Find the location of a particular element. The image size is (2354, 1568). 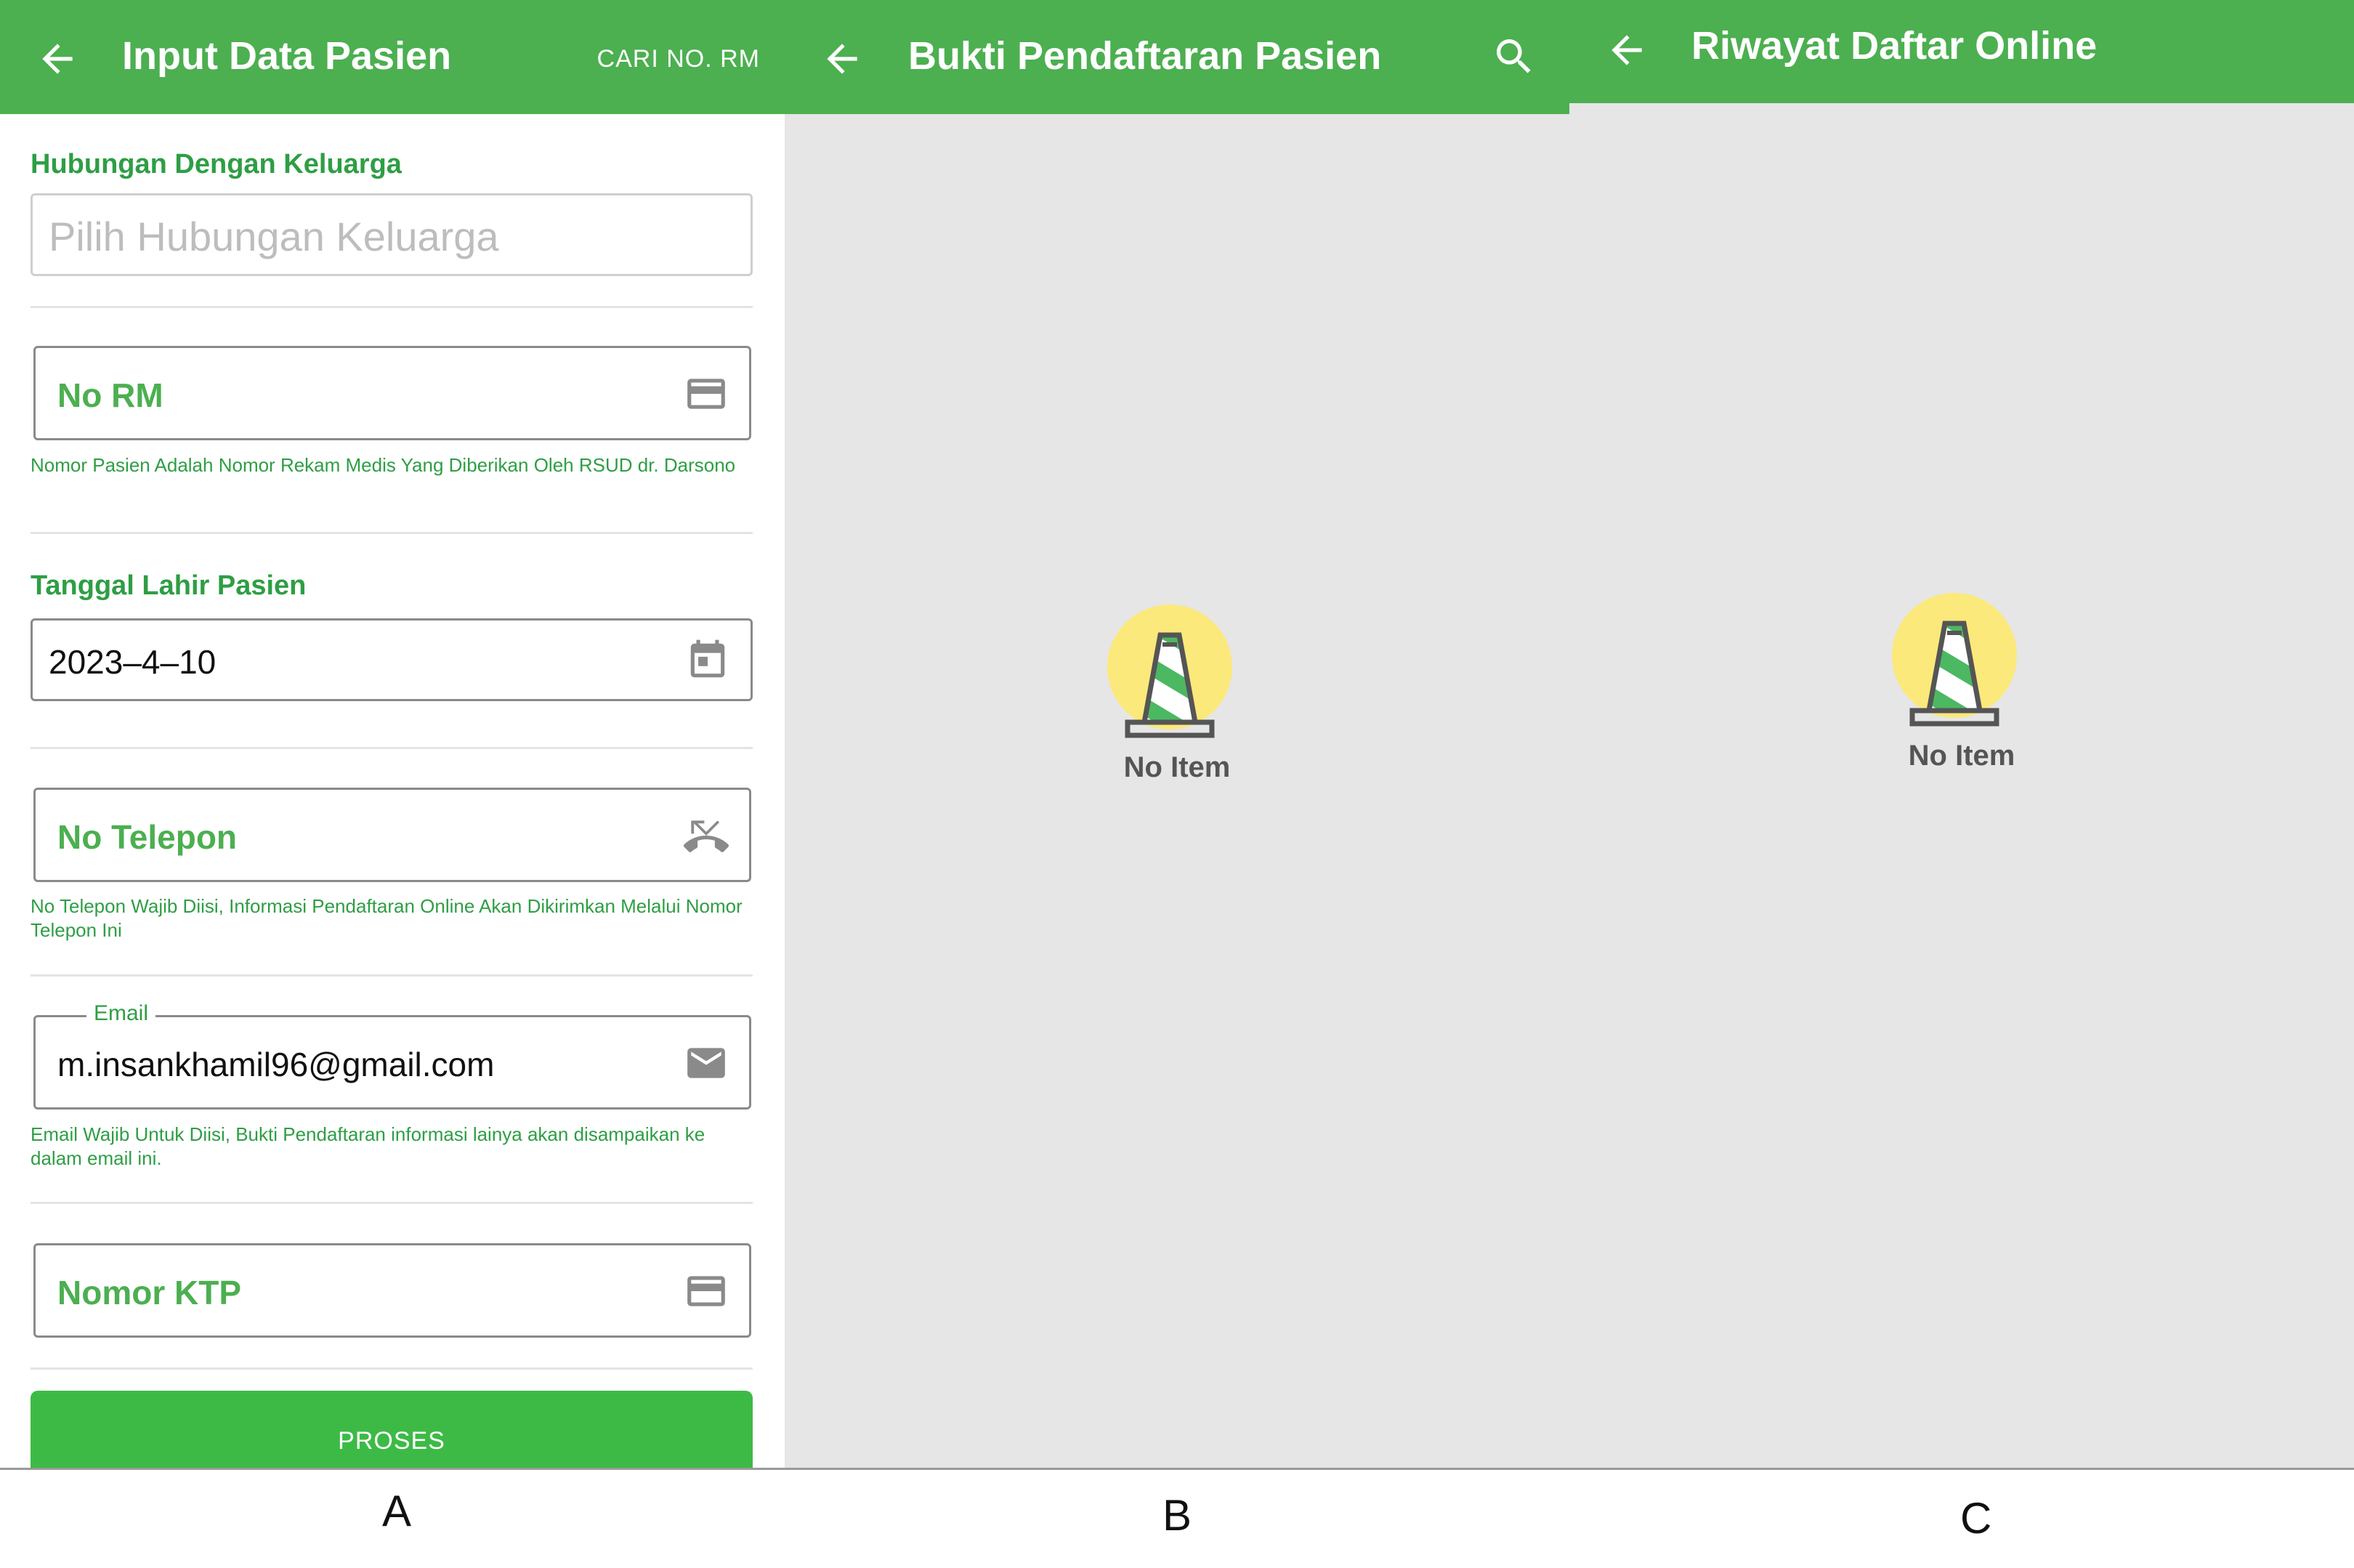

tanggal-lahir-input: 2023–4–10 is located at coordinates (392, 659).